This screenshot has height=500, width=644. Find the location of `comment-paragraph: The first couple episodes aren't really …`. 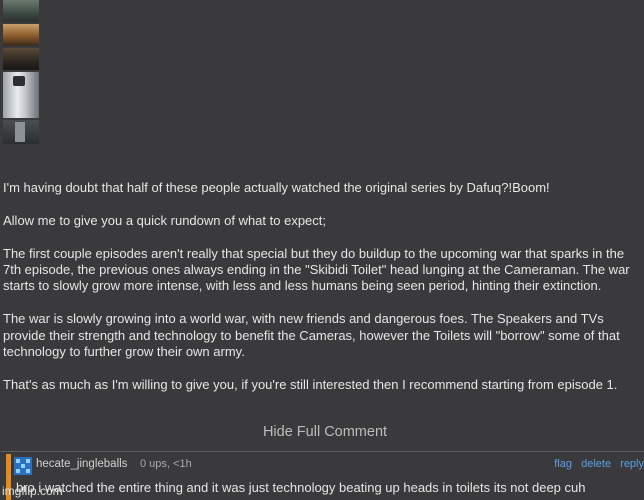

comment-paragraph: The first couple episodes aren't really … is located at coordinates (316, 269).